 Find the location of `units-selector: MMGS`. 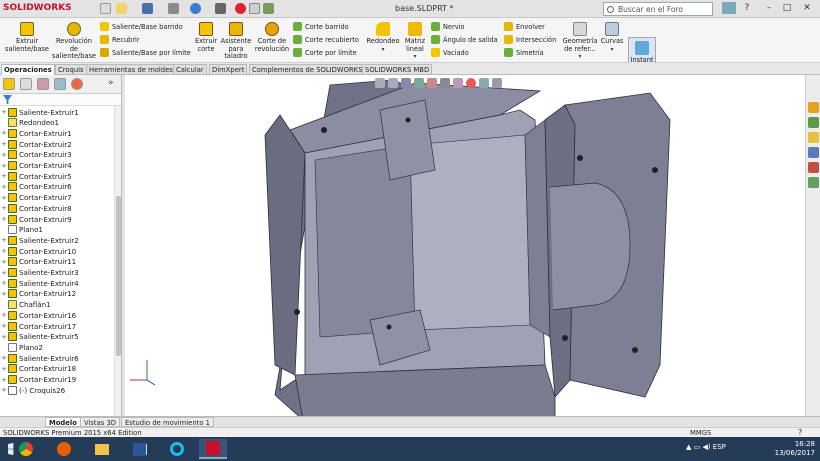

units-selector: MMGS is located at coordinates (700, 433).